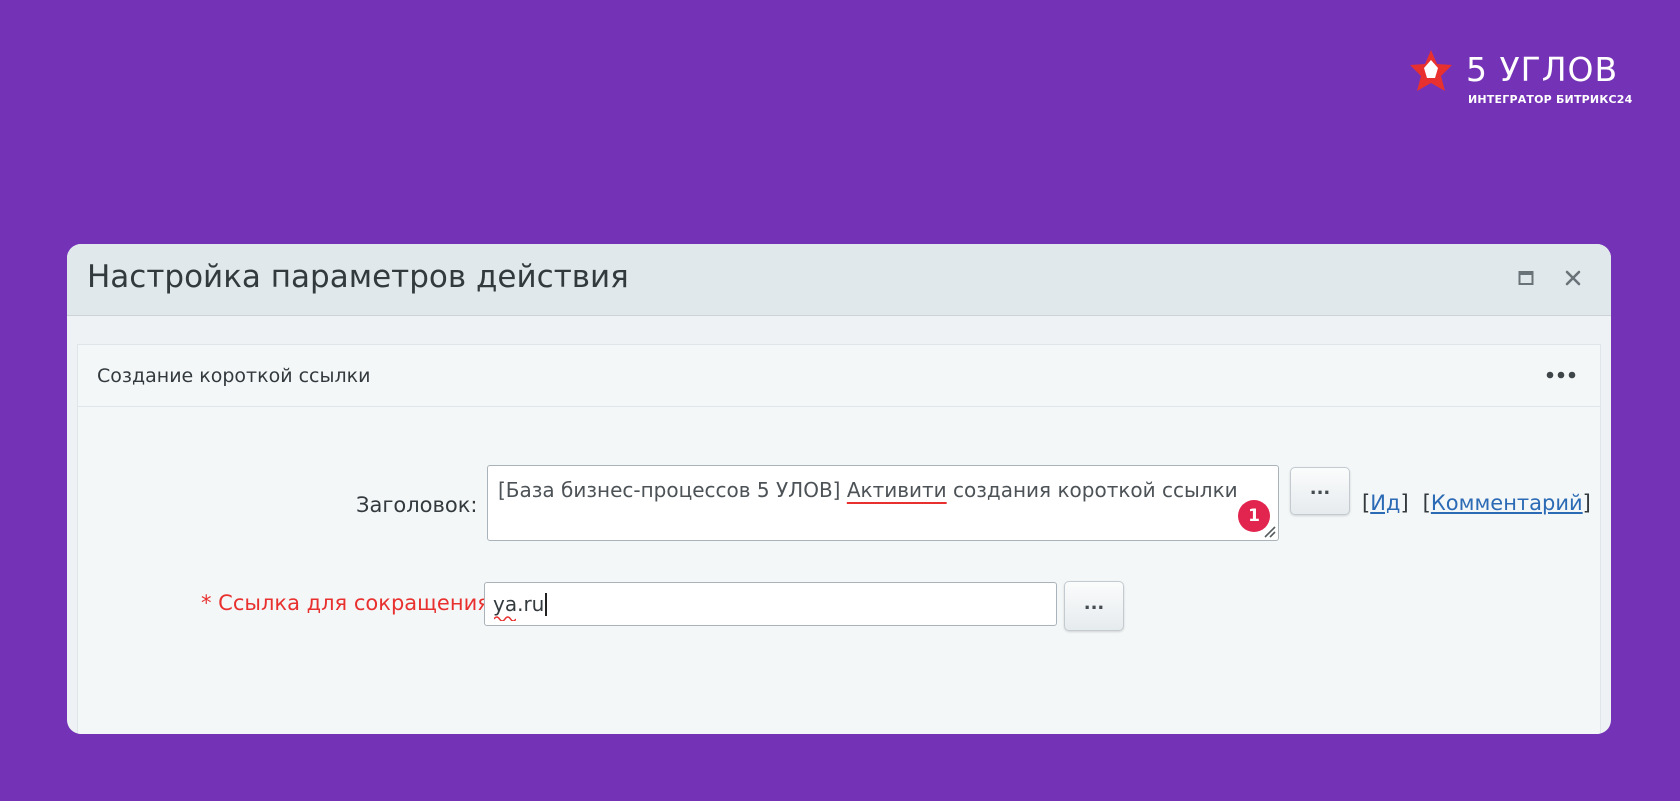 This screenshot has height=801, width=1680. I want to click on text-caret, so click(546, 604).